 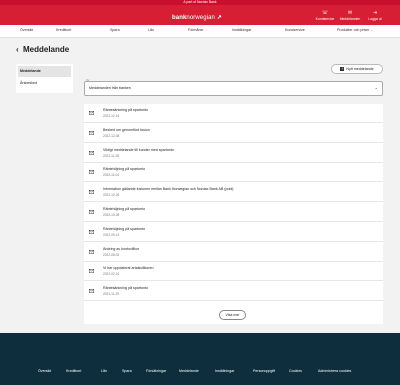 What do you see at coordinates (233, 133) in the screenshot?
I see `message-row: Besked om genomförd fusion 2022-12-08` at bounding box center [233, 133].